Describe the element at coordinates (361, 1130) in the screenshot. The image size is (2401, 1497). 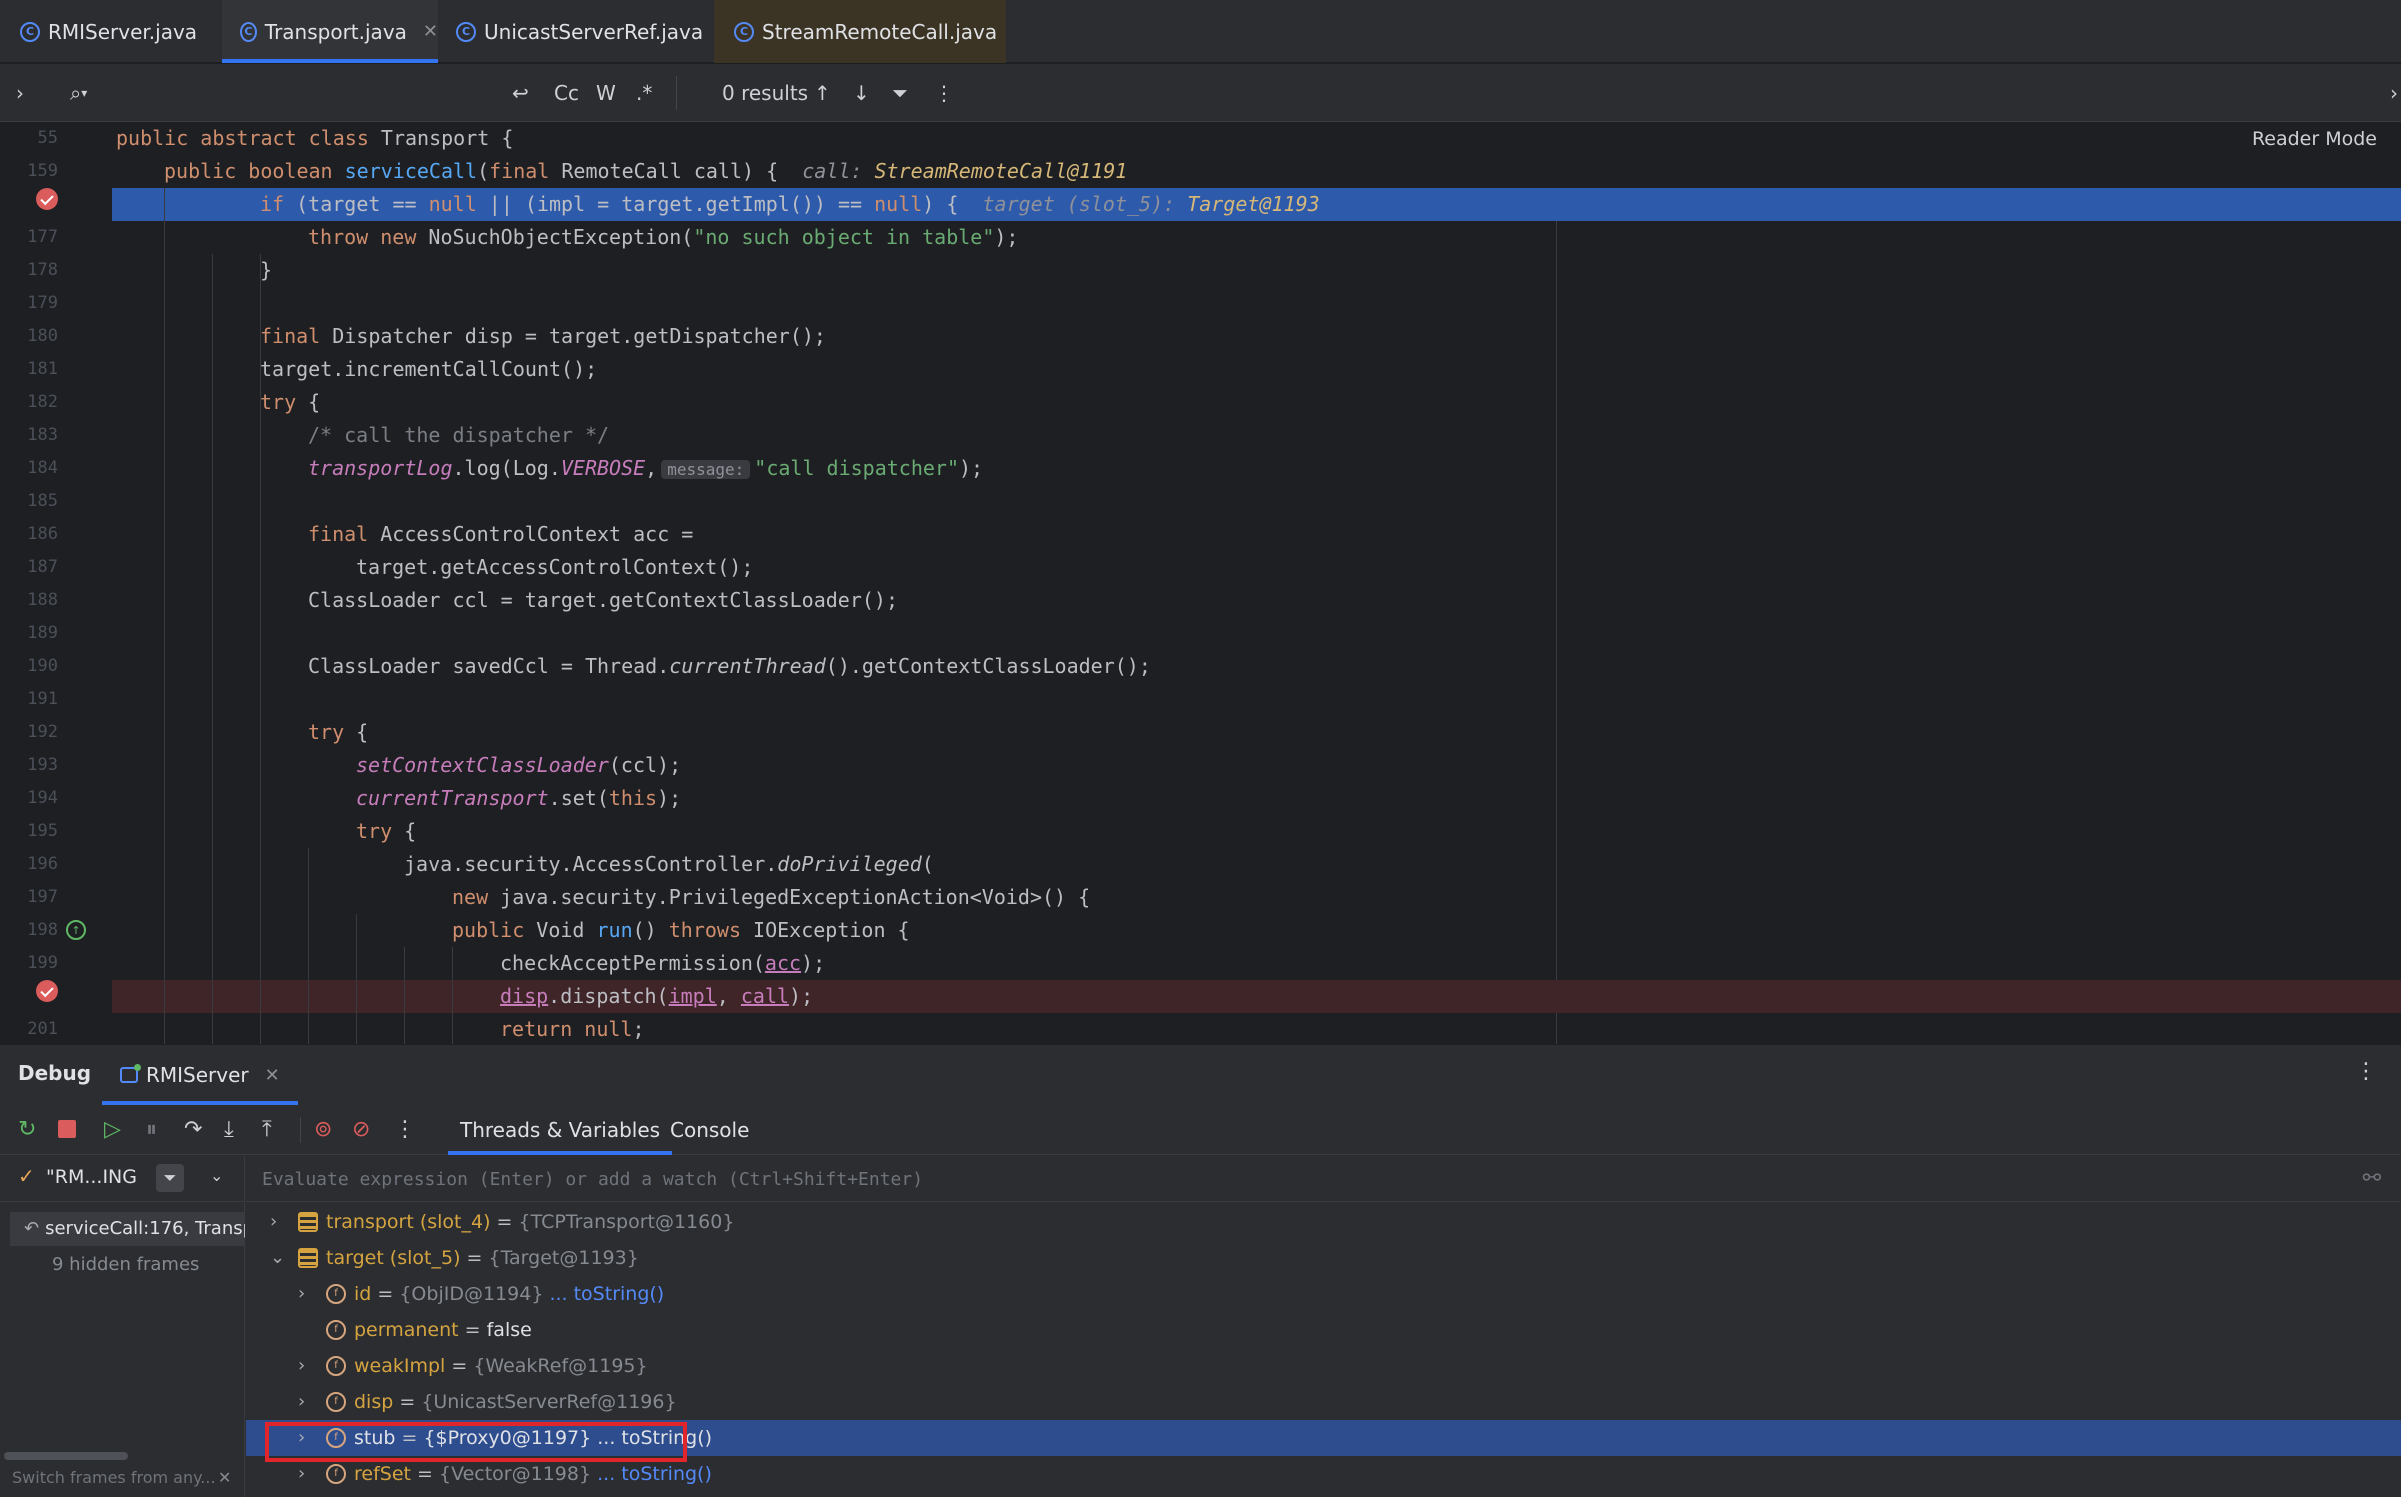
I see `mute-breakpoints-icon: ⊘` at that location.